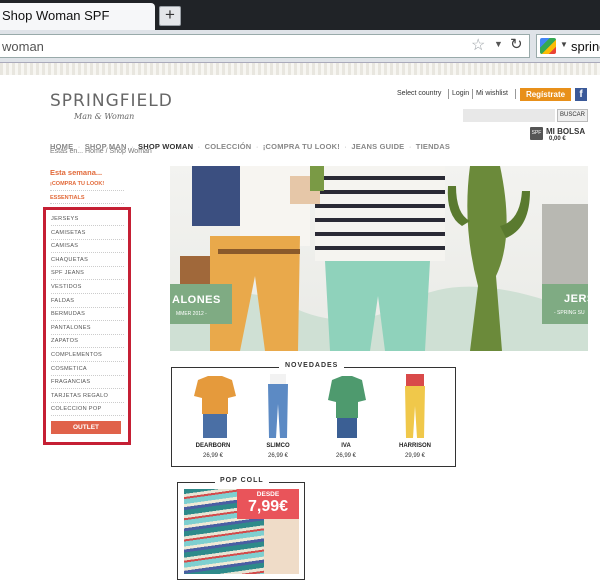  What do you see at coordinates (87, 219) in the screenshot?
I see `category-jerseys: JERSEYS` at bounding box center [87, 219].